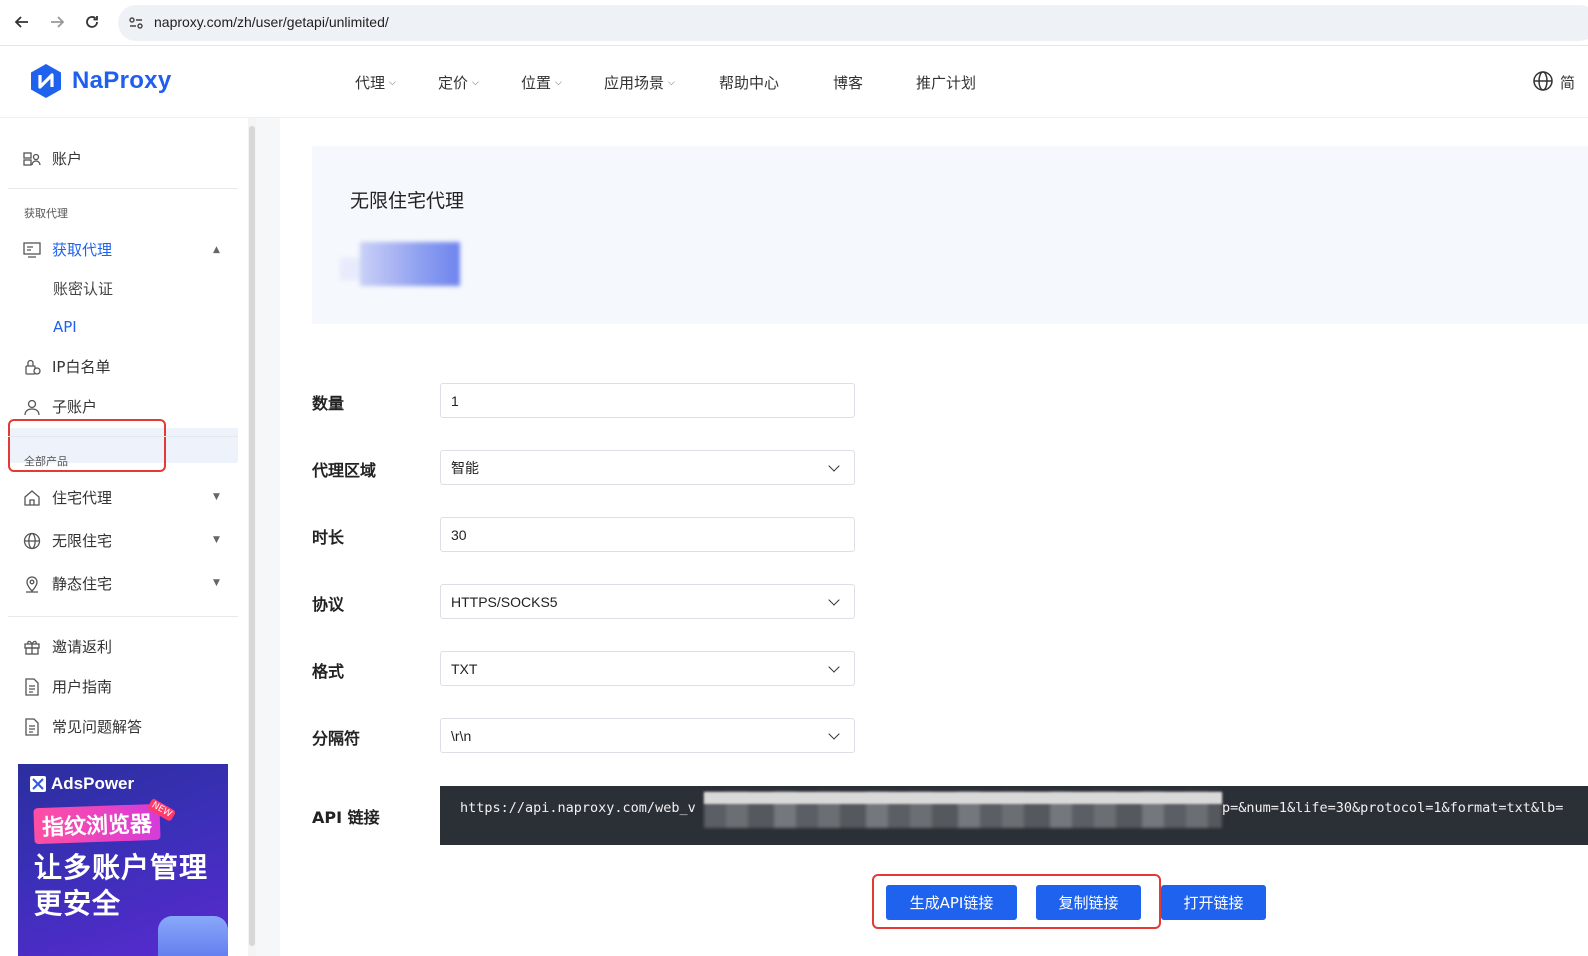 The image size is (1588, 956). I want to click on sidebar-item-password-auth: 账密认证, so click(83, 288).